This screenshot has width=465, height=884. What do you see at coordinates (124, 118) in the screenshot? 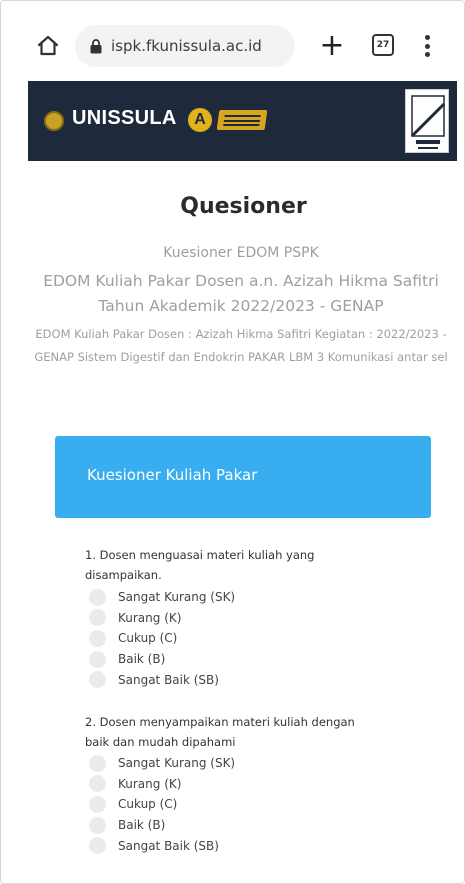
I see `brand-logo-text: UNISSULA` at bounding box center [124, 118].